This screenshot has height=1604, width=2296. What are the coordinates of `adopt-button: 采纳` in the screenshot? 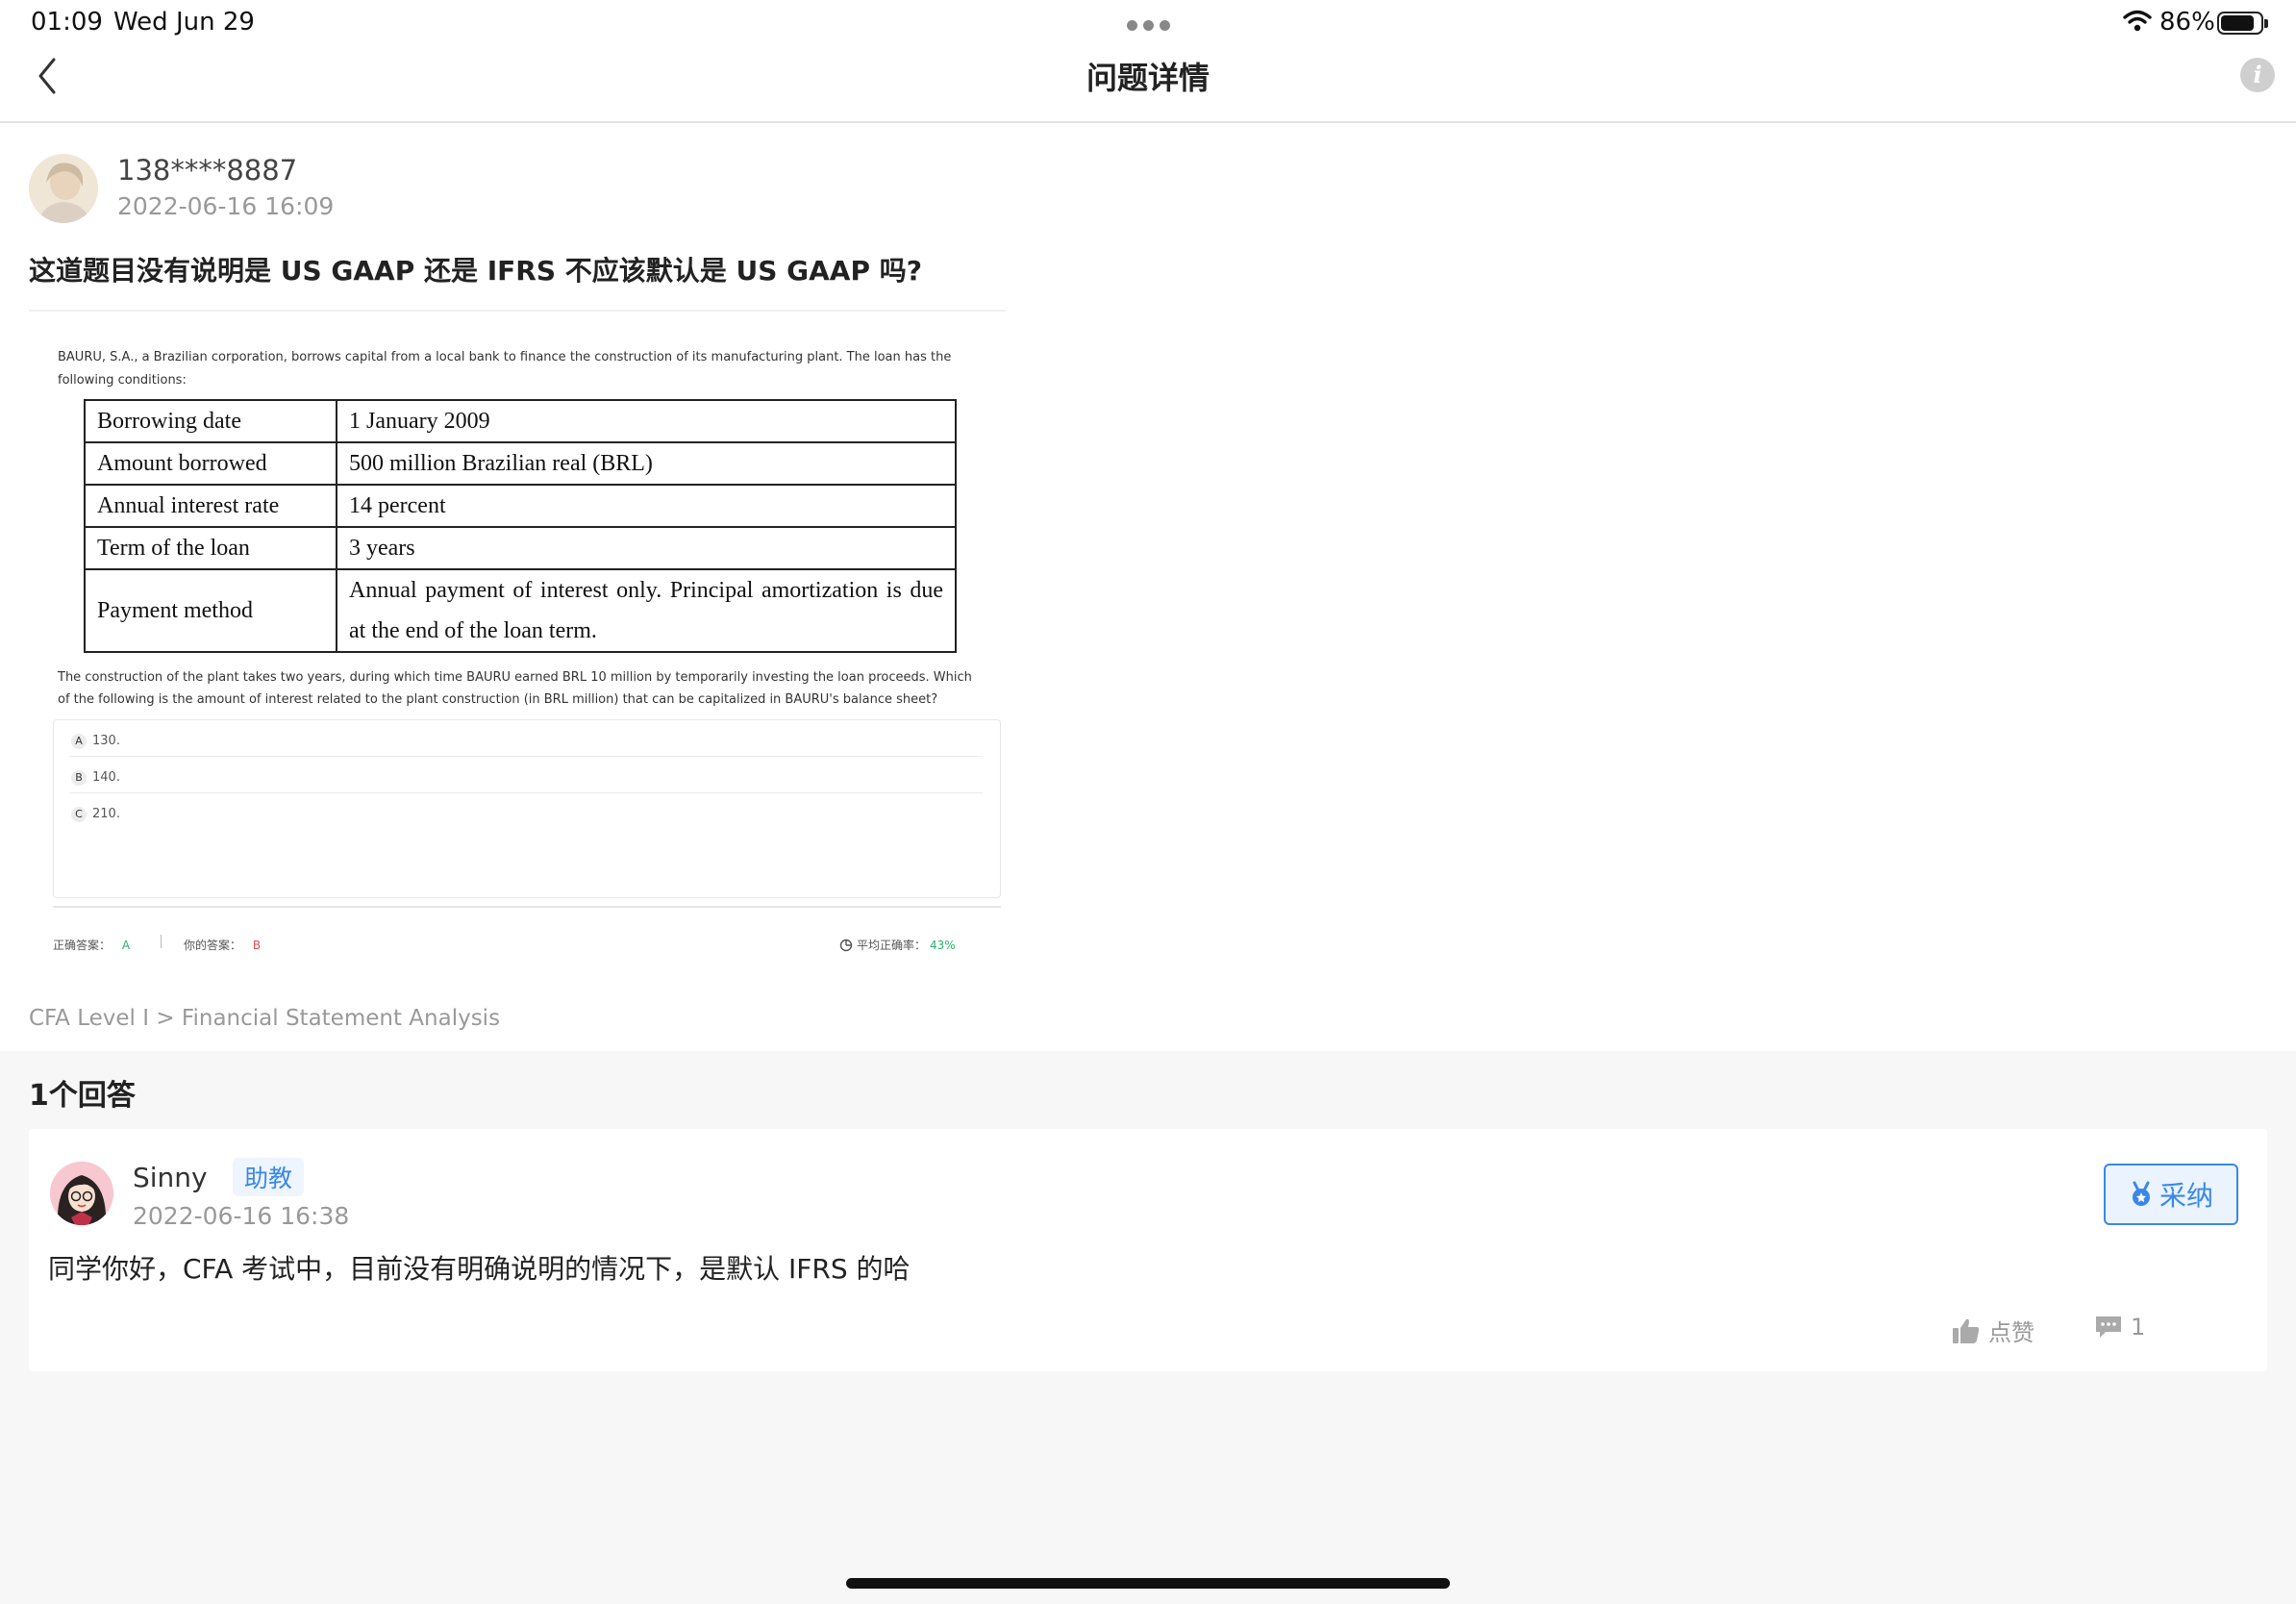 It's located at (2171, 1194).